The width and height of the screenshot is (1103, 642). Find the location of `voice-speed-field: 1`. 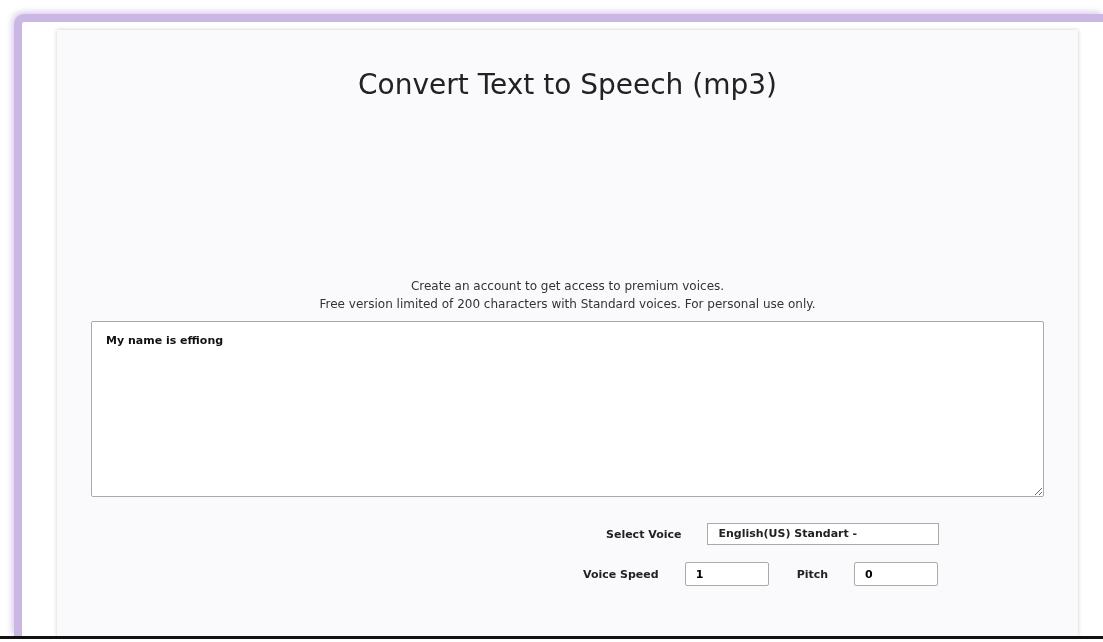

voice-speed-field: 1 is located at coordinates (726, 574).